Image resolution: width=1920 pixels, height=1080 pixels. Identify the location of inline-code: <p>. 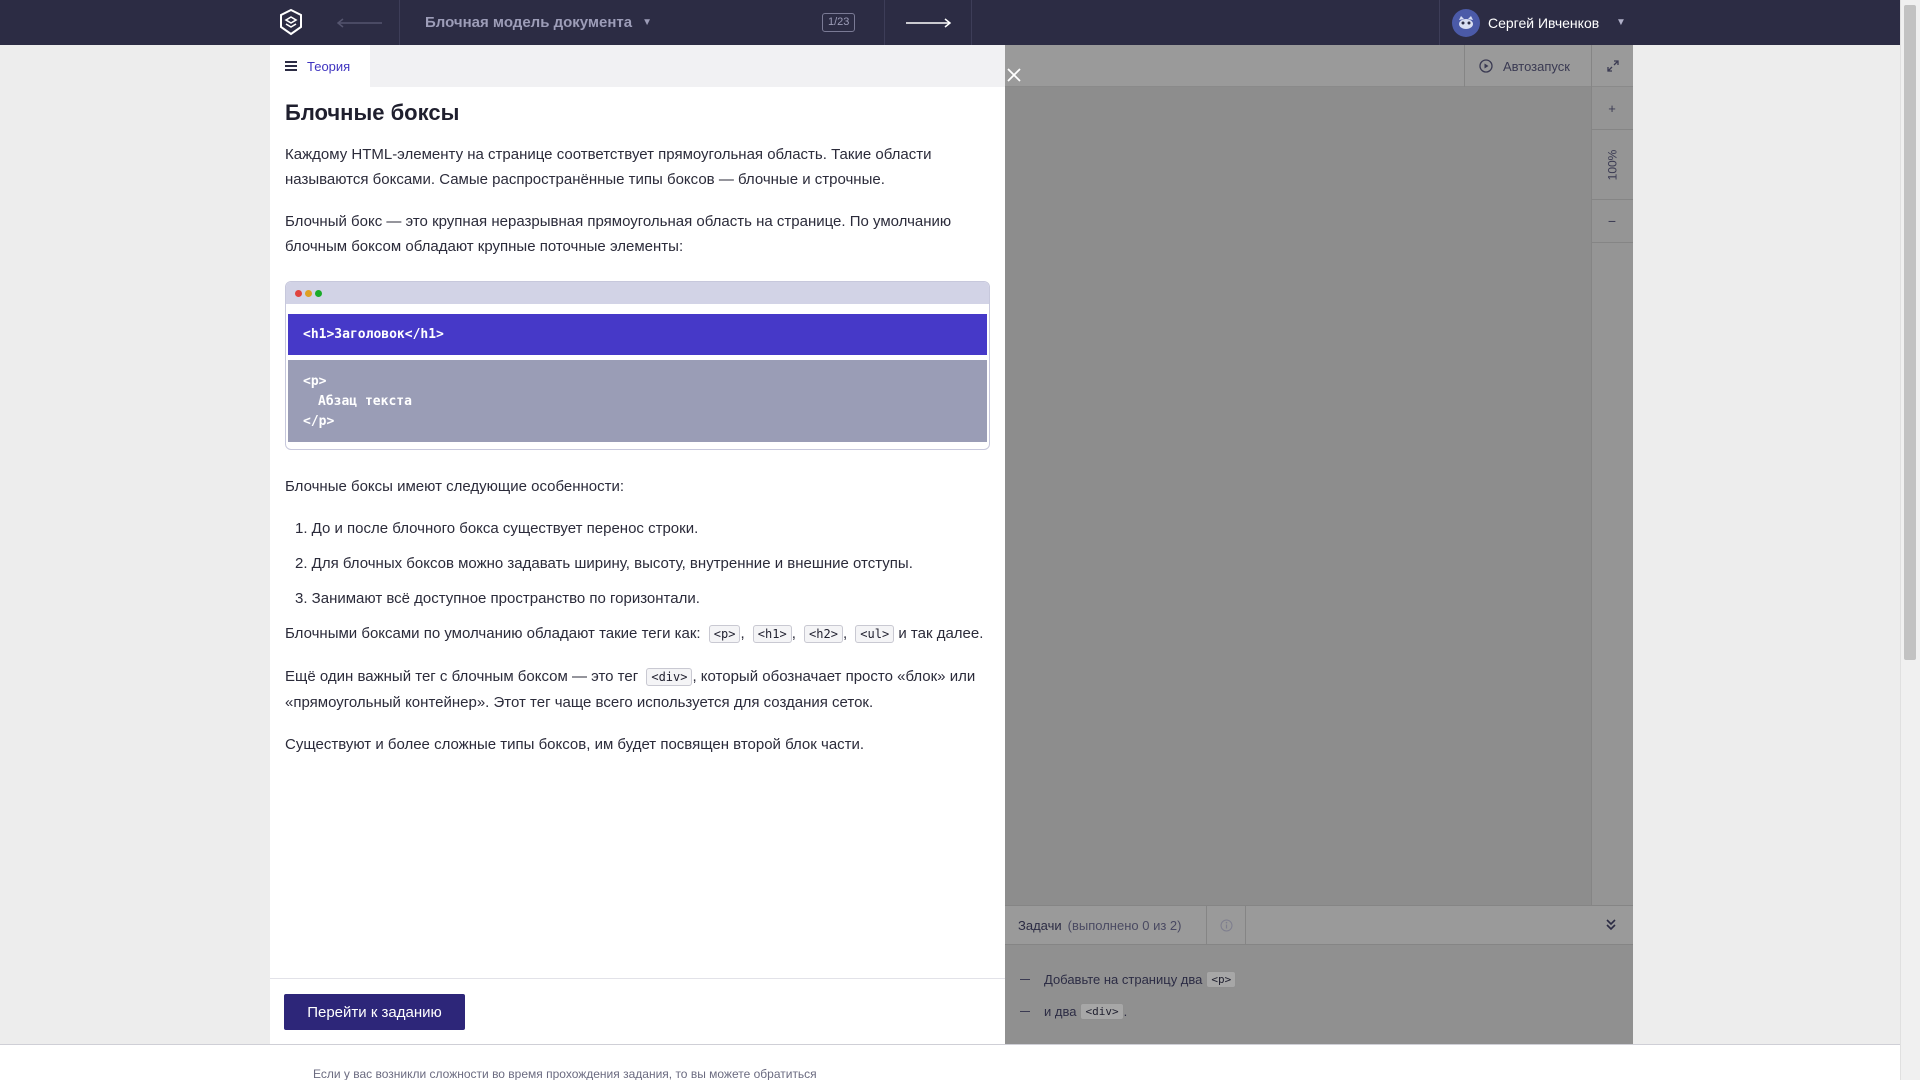
(724, 634).